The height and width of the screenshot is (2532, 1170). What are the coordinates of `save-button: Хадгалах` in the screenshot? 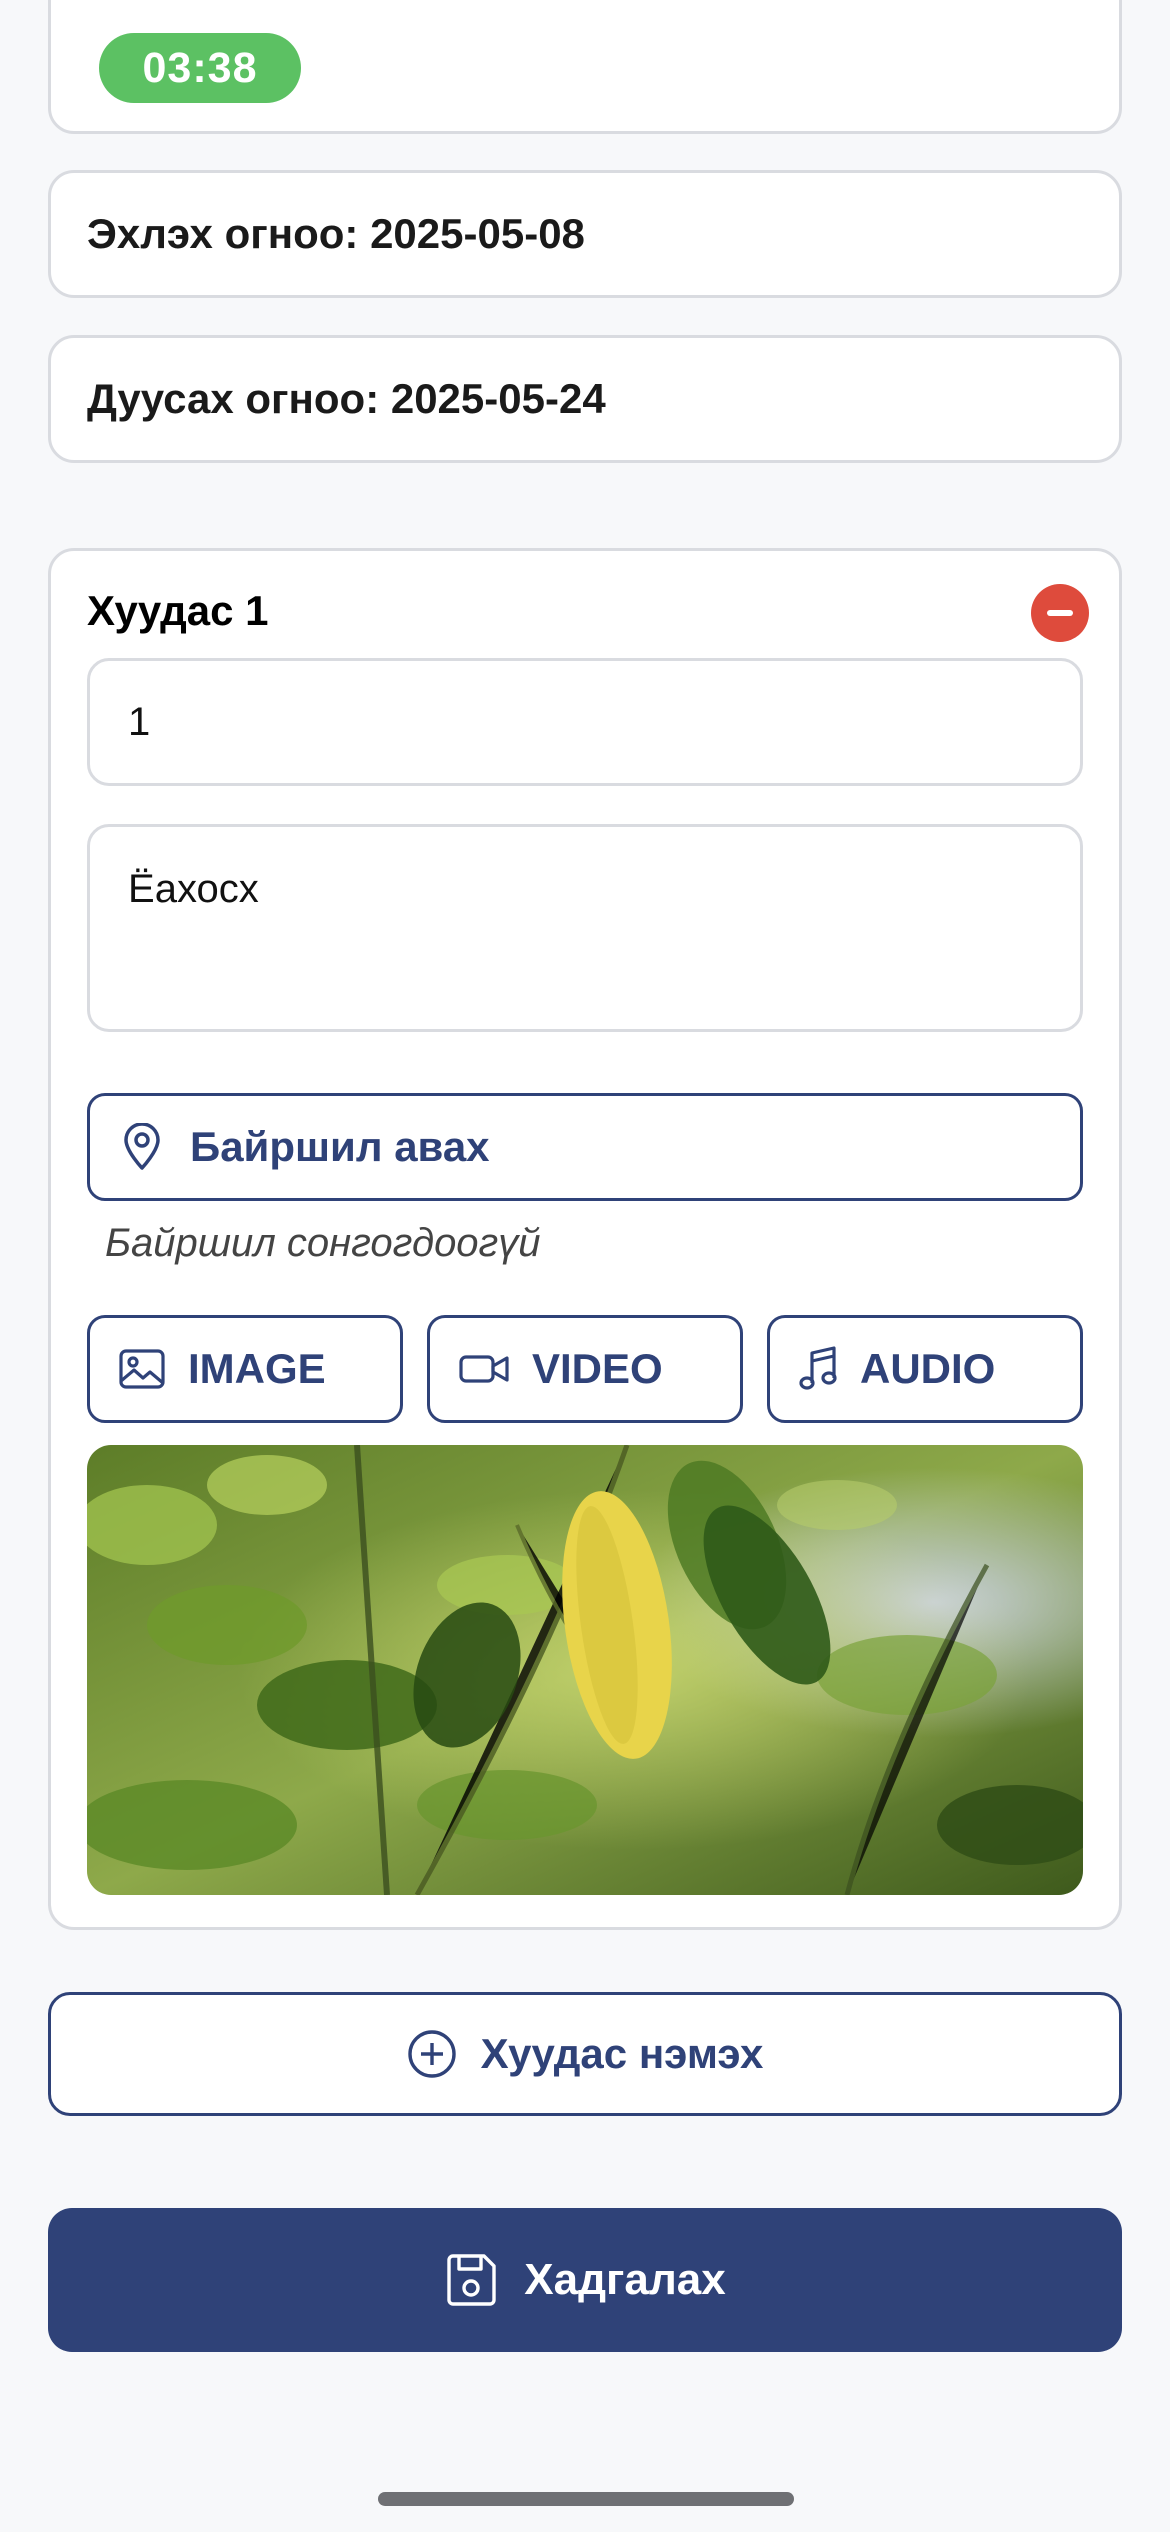 It's located at (585, 2280).